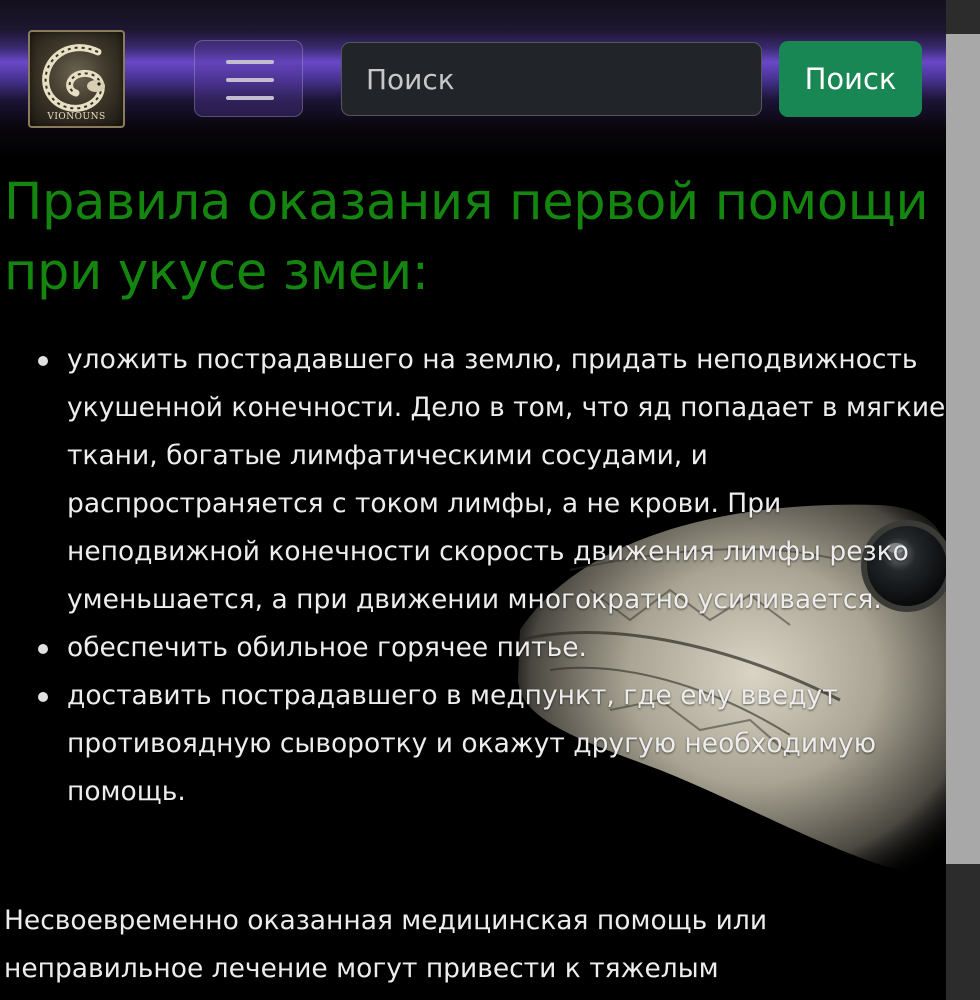 The height and width of the screenshot is (1000, 980). I want to click on scrollbar, so click(963, 500).